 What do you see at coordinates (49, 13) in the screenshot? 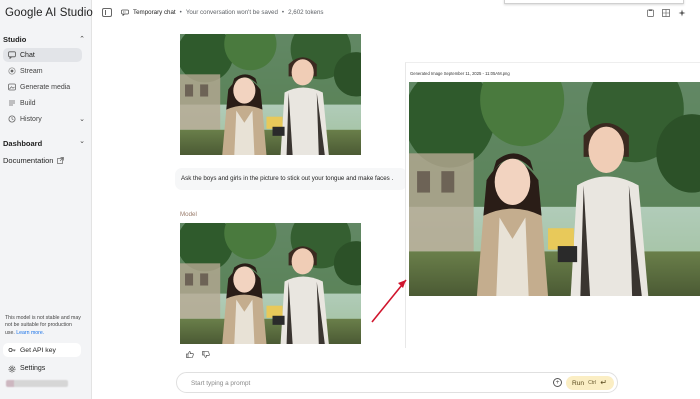
I see `app-title: Google AI Studio` at bounding box center [49, 13].